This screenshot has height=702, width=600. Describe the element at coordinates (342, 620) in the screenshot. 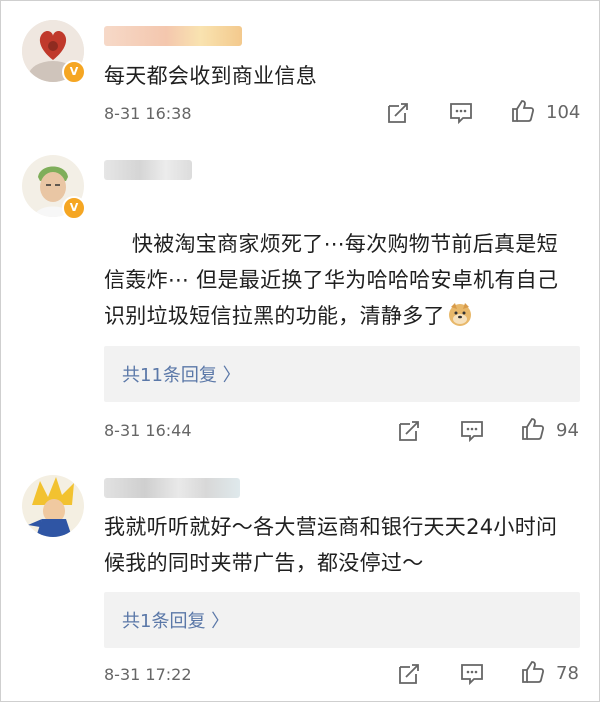

I see `replies-box: 共1条回复 〉` at that location.